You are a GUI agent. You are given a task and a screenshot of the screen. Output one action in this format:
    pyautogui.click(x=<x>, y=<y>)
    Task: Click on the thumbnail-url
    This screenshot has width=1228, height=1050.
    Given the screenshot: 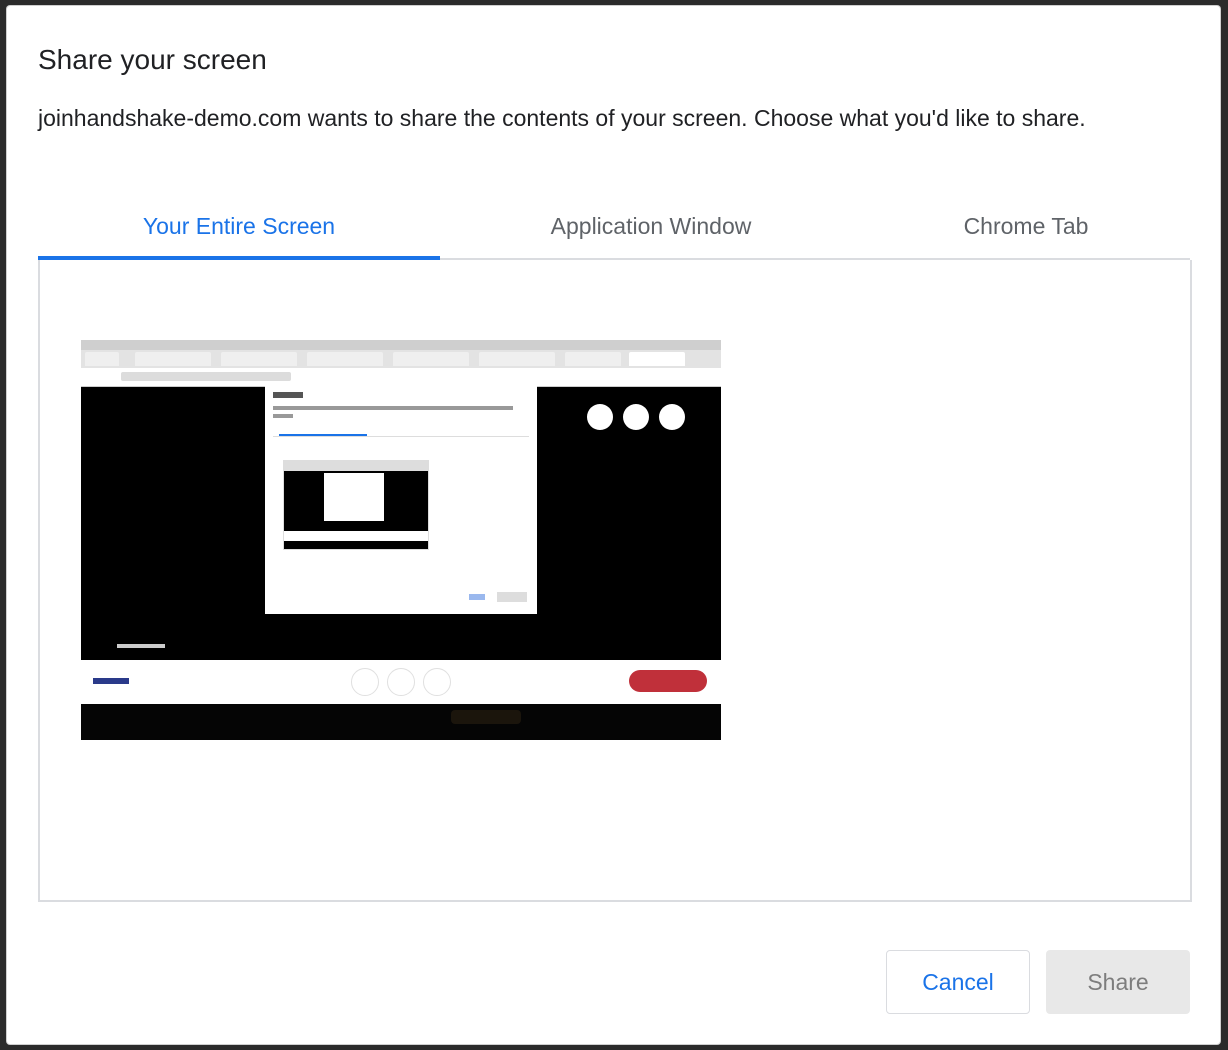 What is the action you would take?
    pyautogui.click(x=206, y=376)
    